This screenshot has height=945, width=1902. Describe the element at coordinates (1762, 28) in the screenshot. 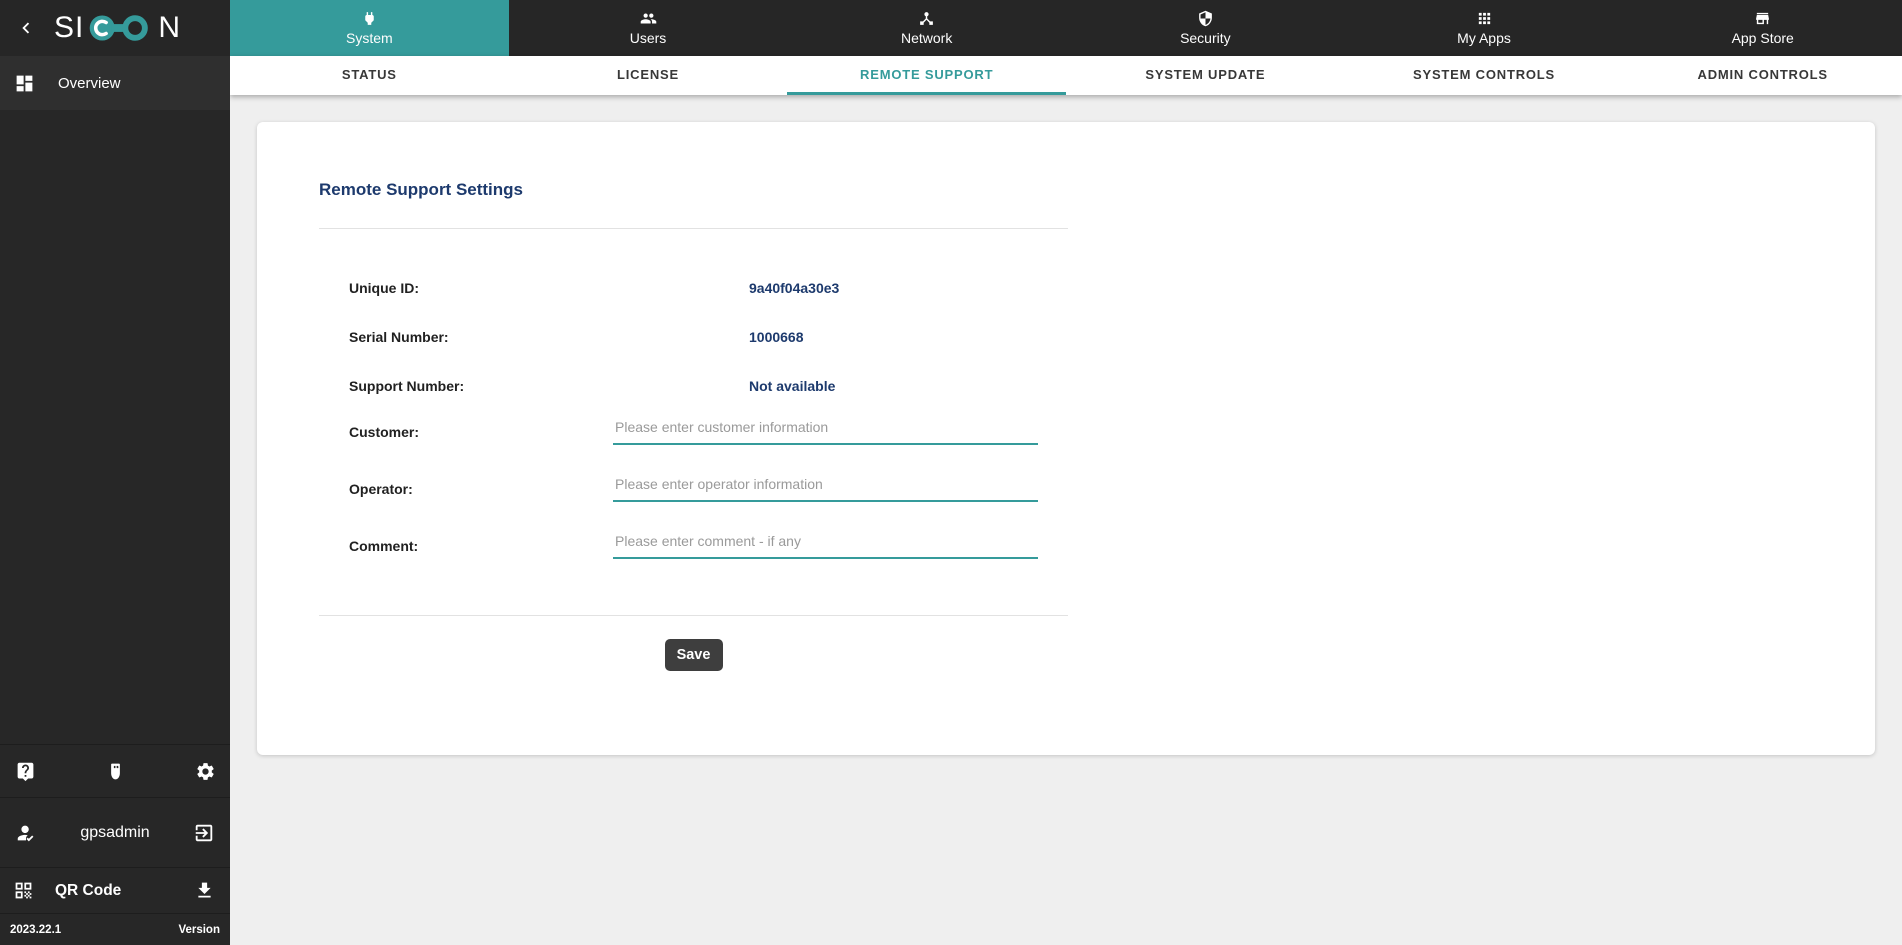

I see `tab-app-store: App Store` at that location.